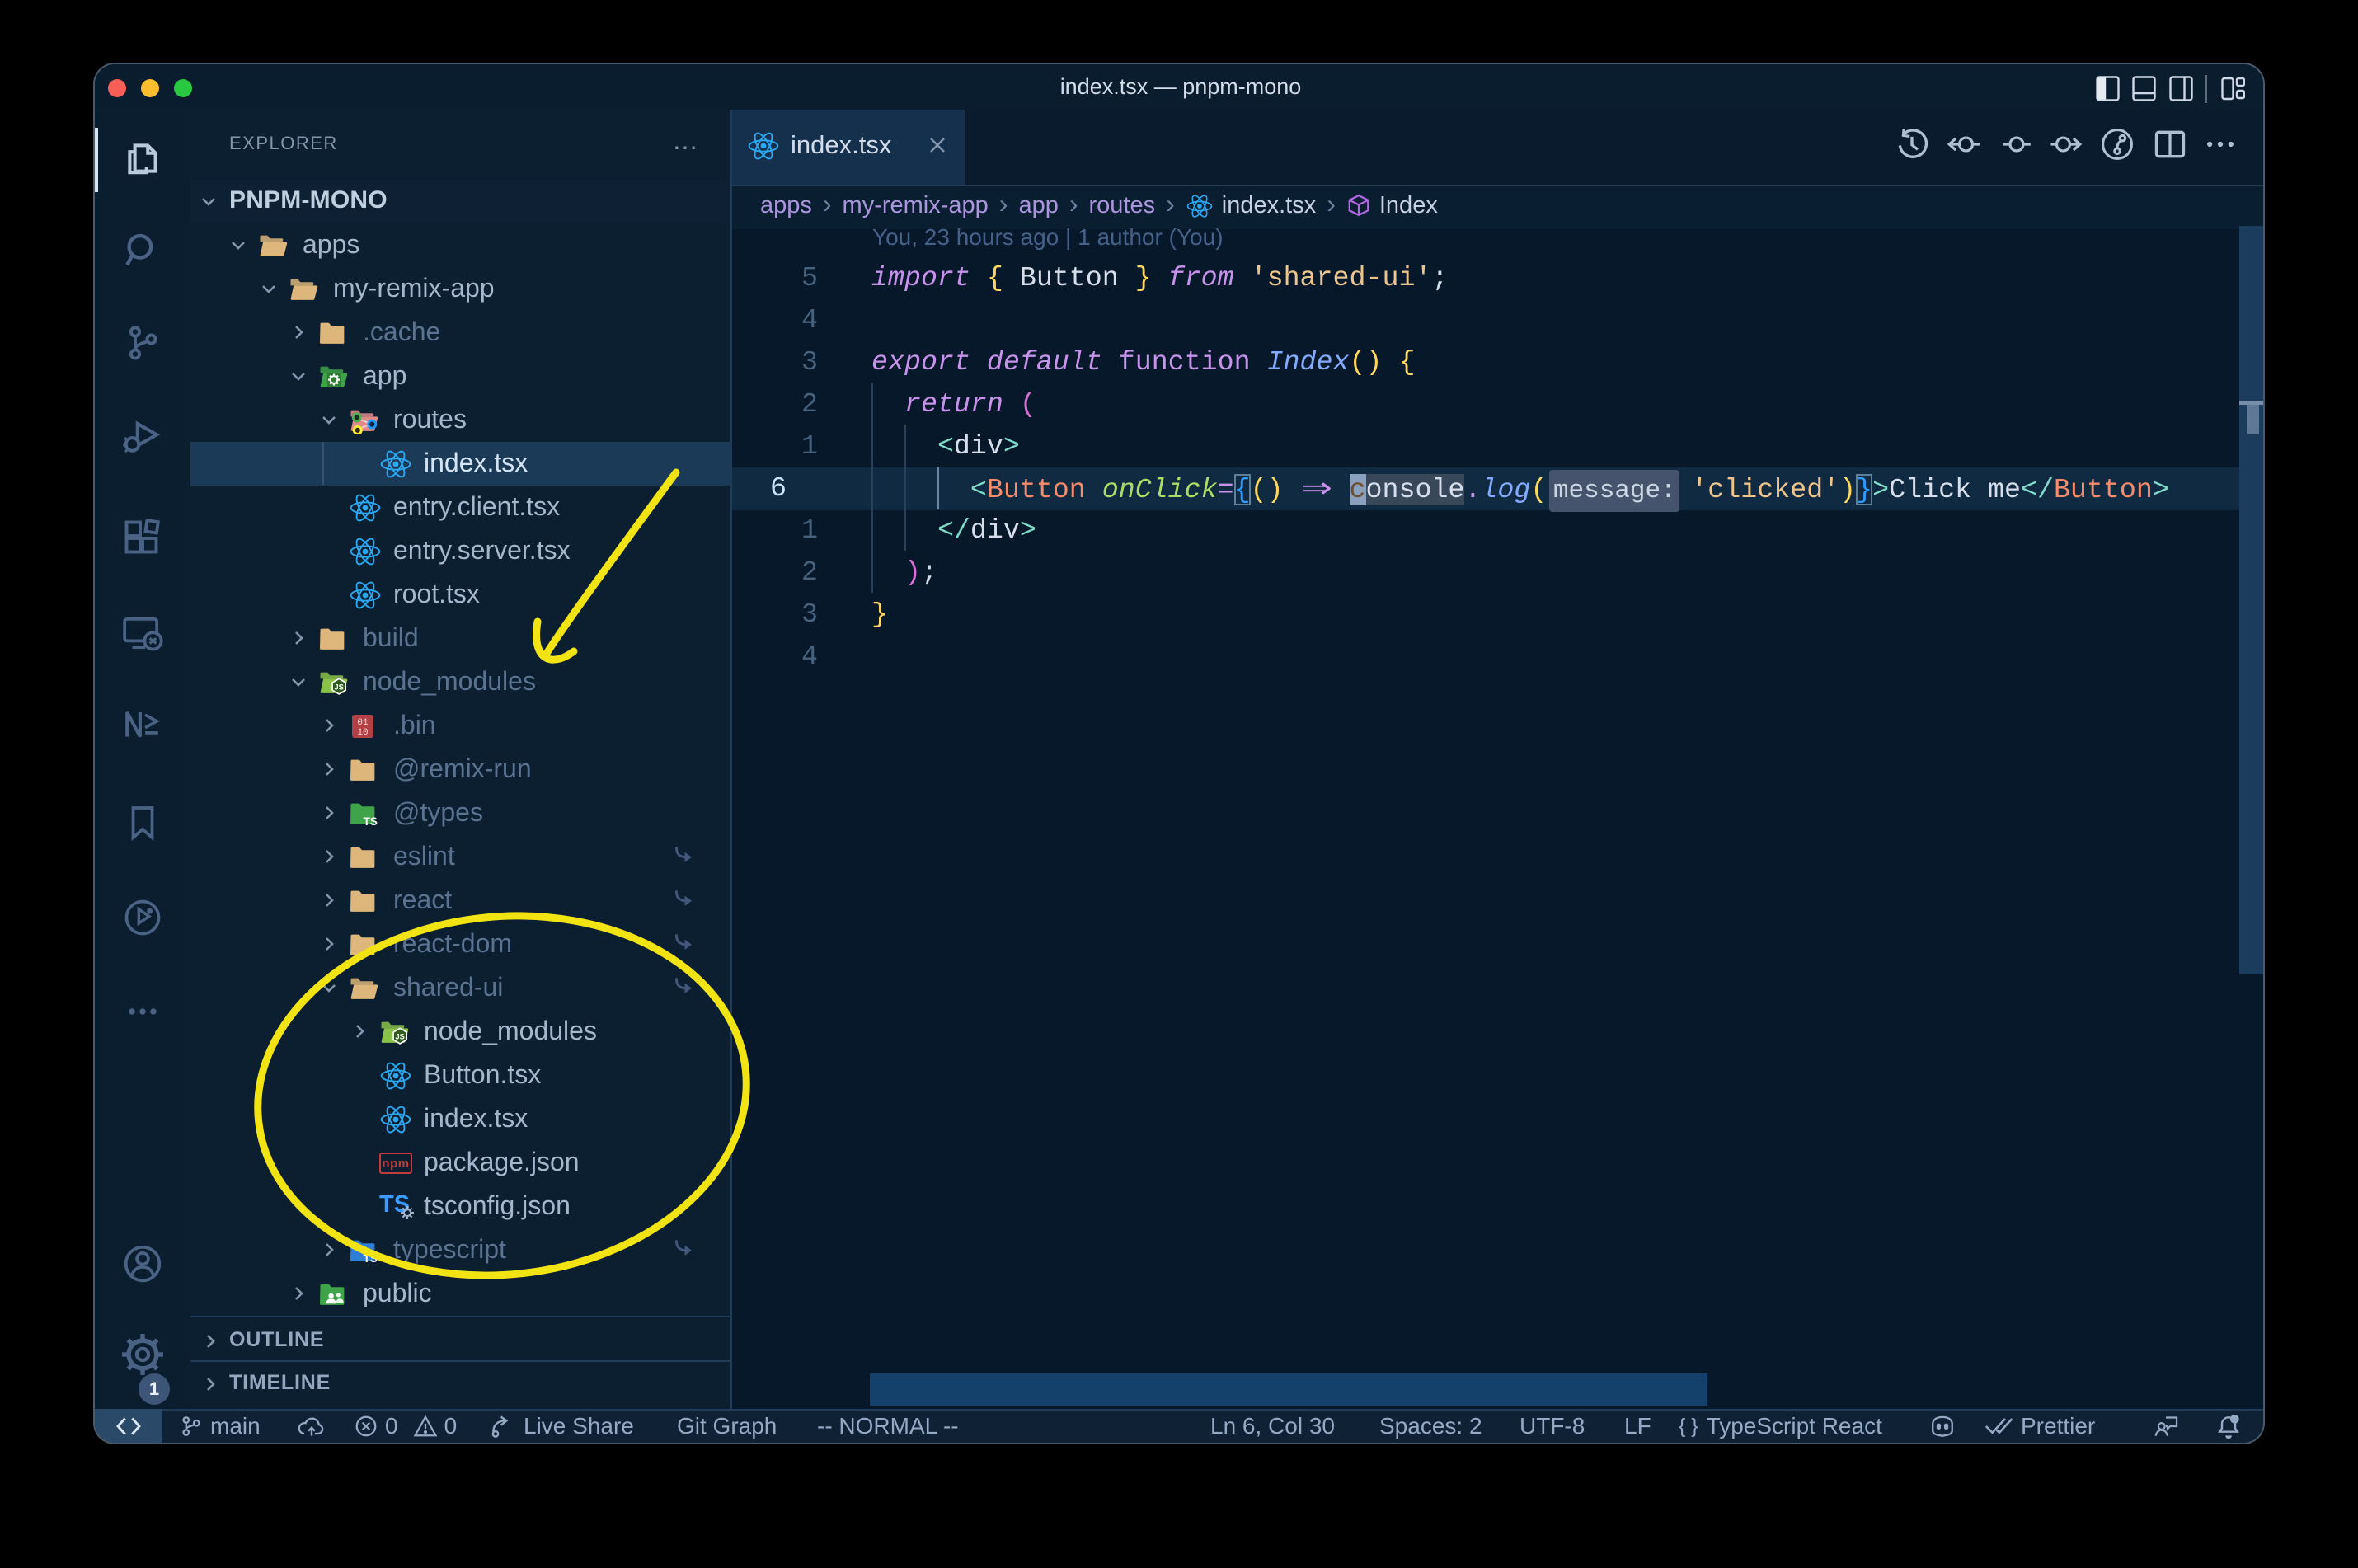 This screenshot has height=1568, width=2358. Describe the element at coordinates (363, 733) in the screenshot. I see `svg-text: 10` at that location.